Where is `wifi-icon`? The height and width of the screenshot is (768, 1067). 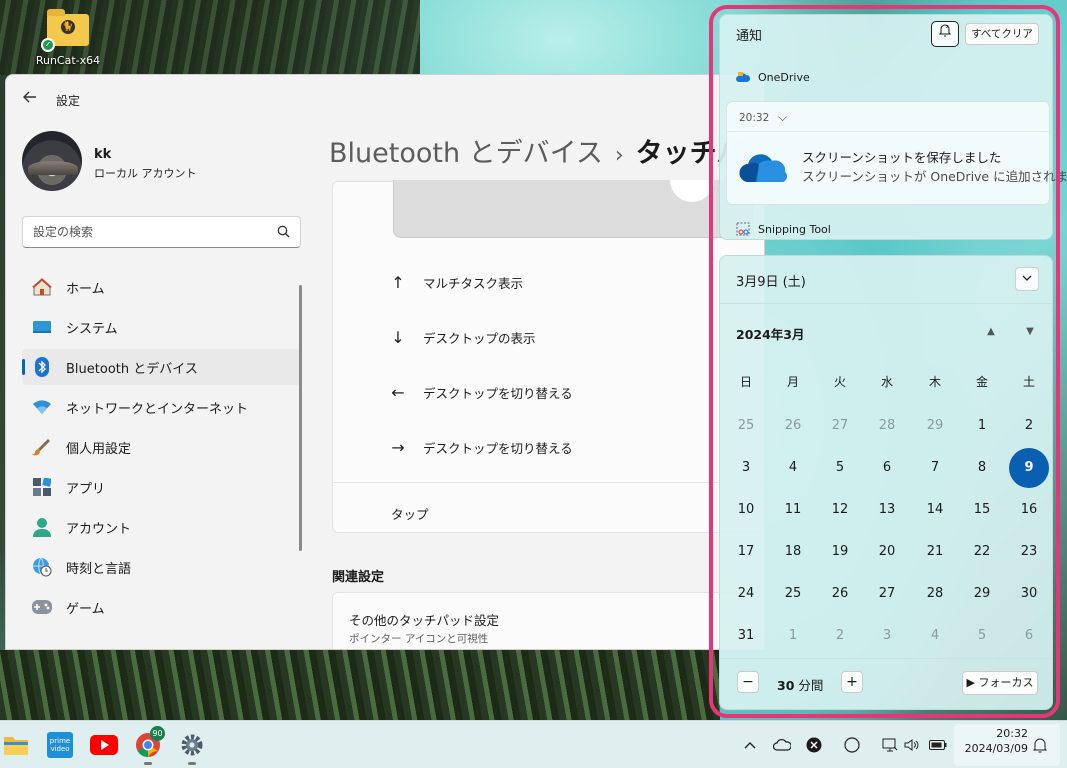
wifi-icon is located at coordinates (42, 407).